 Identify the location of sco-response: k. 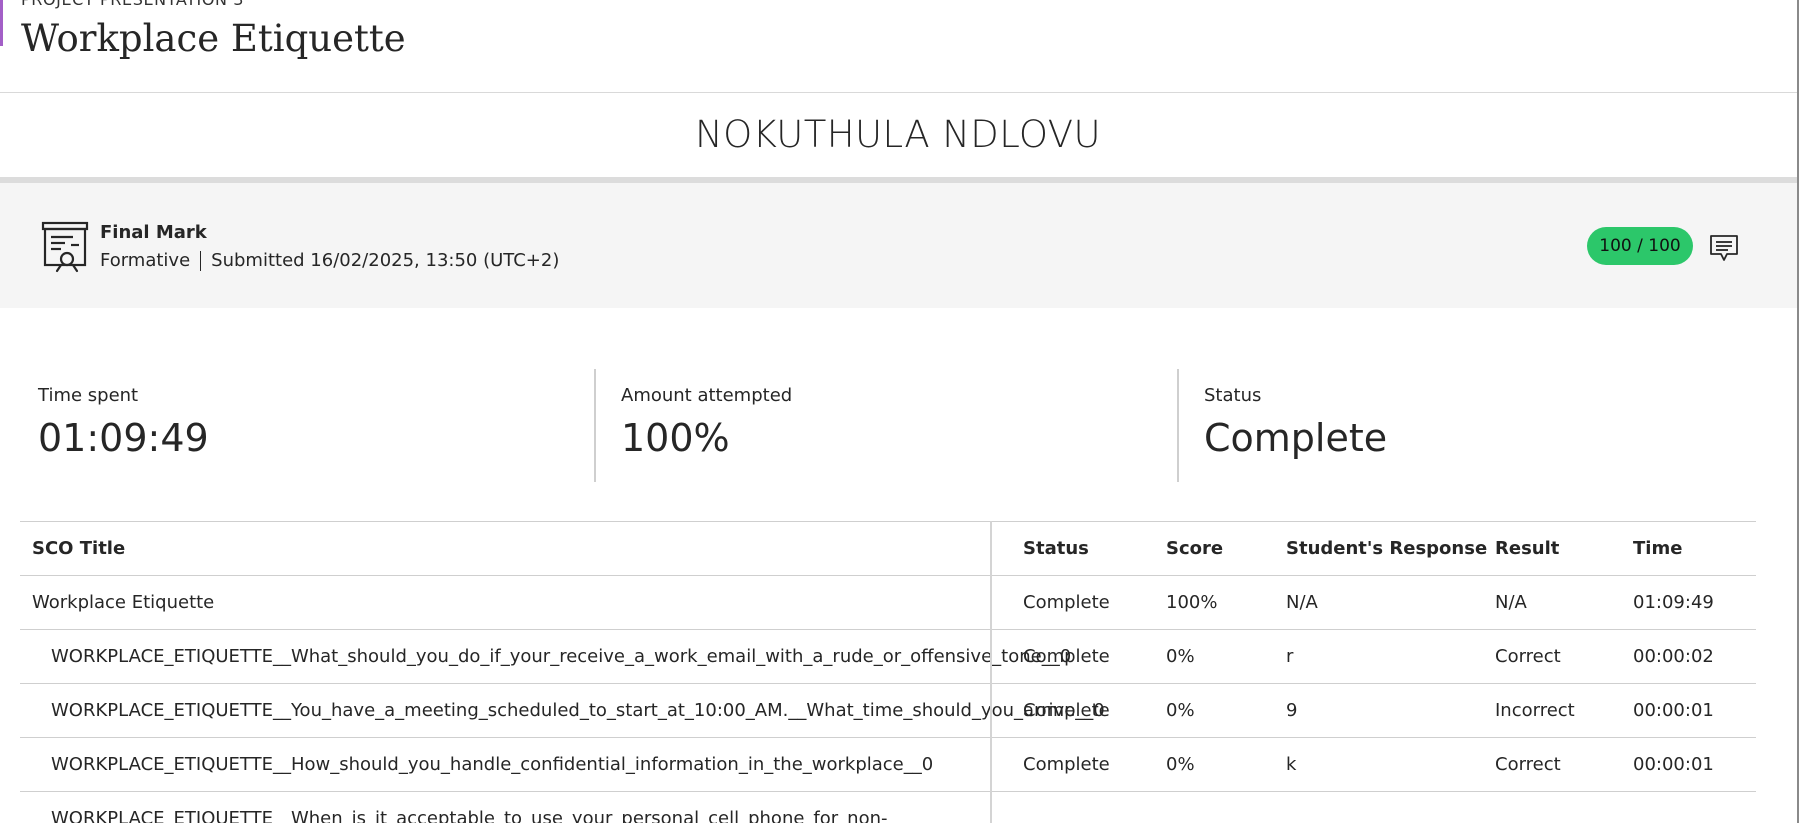
(1291, 764).